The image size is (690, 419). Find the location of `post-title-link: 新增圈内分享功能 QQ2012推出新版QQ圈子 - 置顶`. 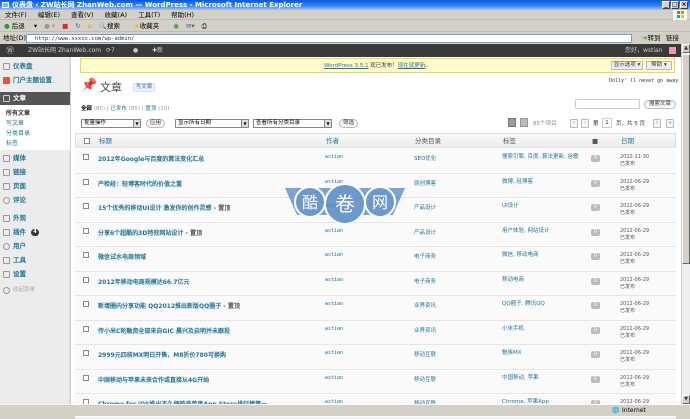

post-title-link: 新增圈内分享功能 QQ2012推出新版QQ圈子 - 置顶 is located at coordinates (169, 305).